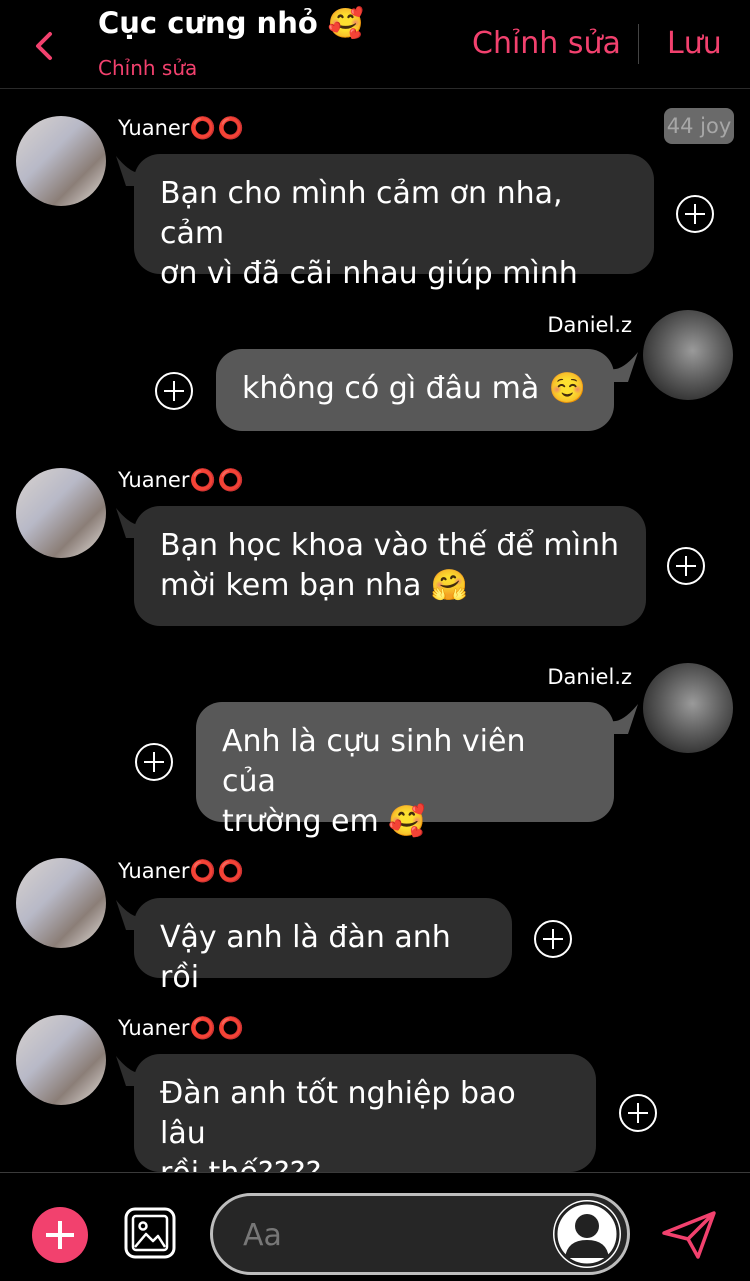  What do you see at coordinates (361, 213) in the screenshot?
I see `message-text-line: Bạn cho mình cảm ơn nha, cảm` at bounding box center [361, 213].